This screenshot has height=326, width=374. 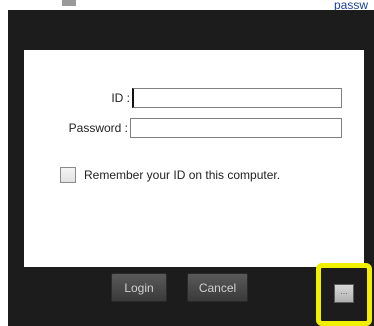 What do you see at coordinates (217, 287) in the screenshot?
I see `cancel-button: Cancel` at bounding box center [217, 287].